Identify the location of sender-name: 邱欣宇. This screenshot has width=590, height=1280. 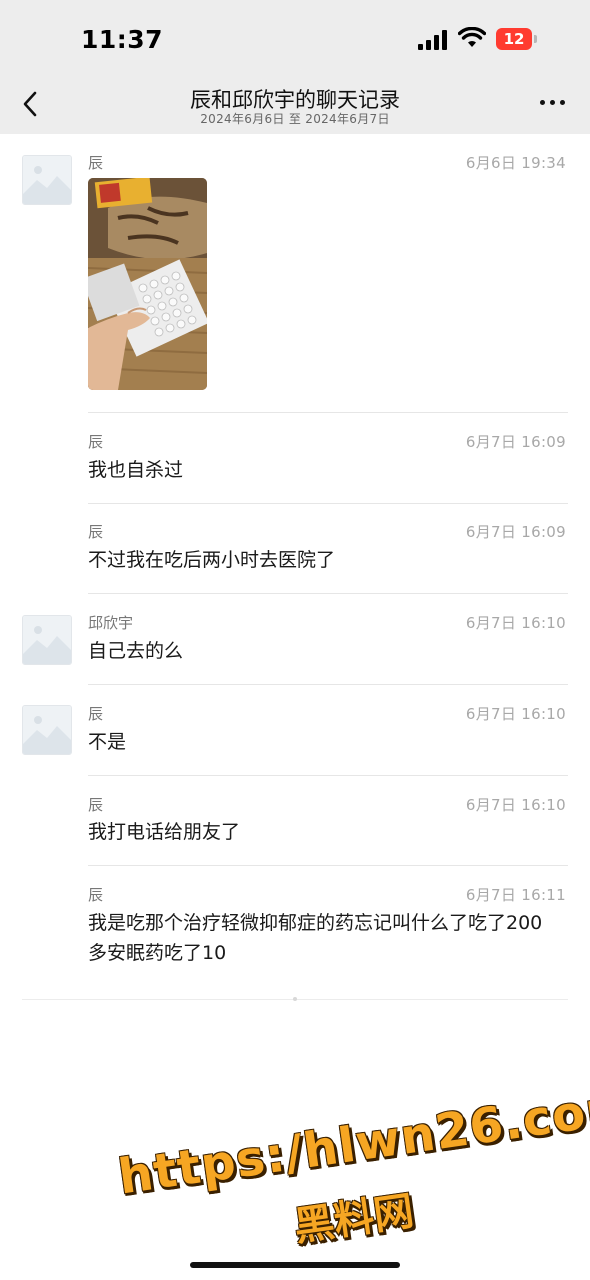
(111, 623).